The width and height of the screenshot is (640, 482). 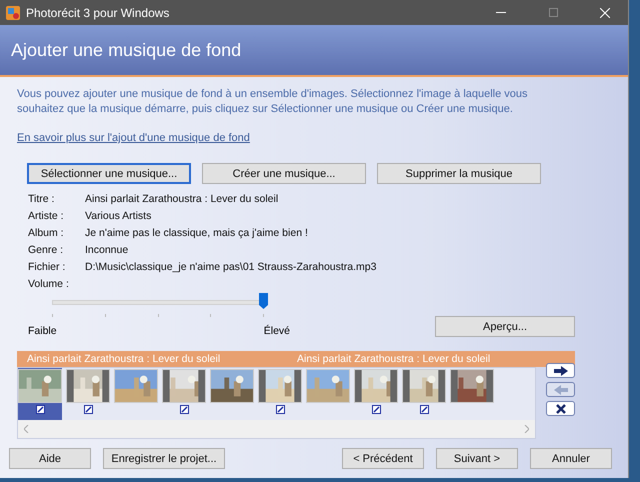 What do you see at coordinates (477, 458) in the screenshot?
I see `footer-button: Suivant >` at bounding box center [477, 458].